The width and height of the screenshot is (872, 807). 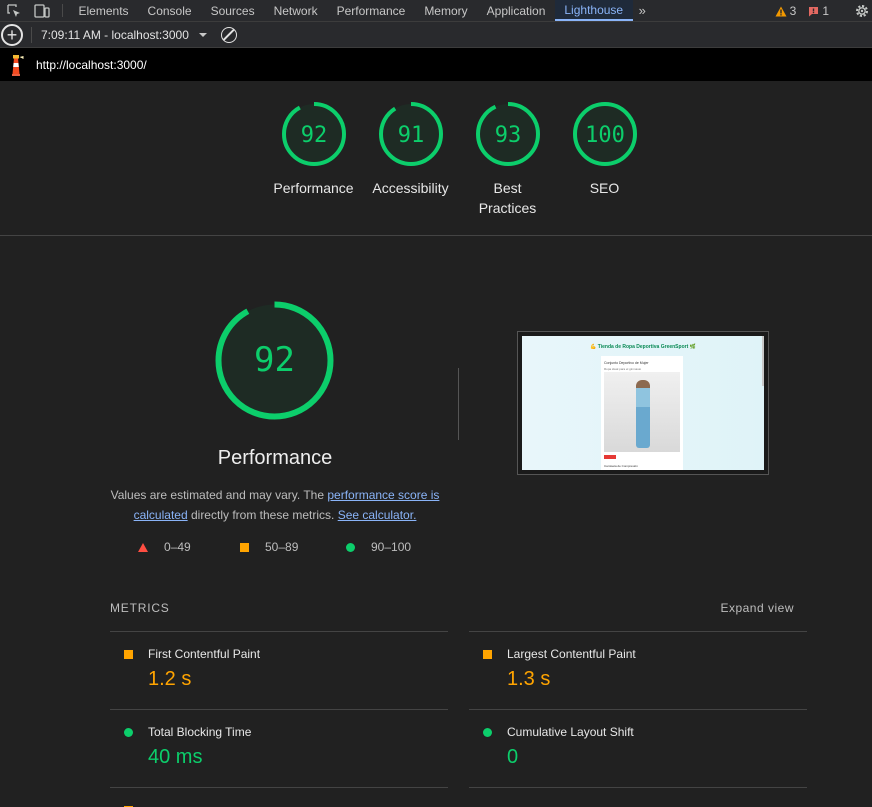 I want to click on tab-sources: Sources, so click(x=232, y=10).